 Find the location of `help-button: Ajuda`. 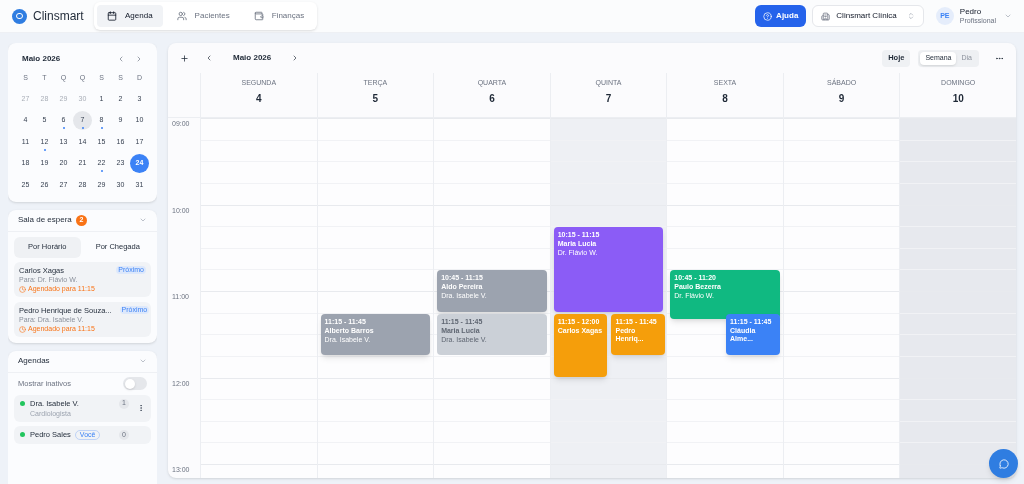

help-button: Ajuda is located at coordinates (781, 16).